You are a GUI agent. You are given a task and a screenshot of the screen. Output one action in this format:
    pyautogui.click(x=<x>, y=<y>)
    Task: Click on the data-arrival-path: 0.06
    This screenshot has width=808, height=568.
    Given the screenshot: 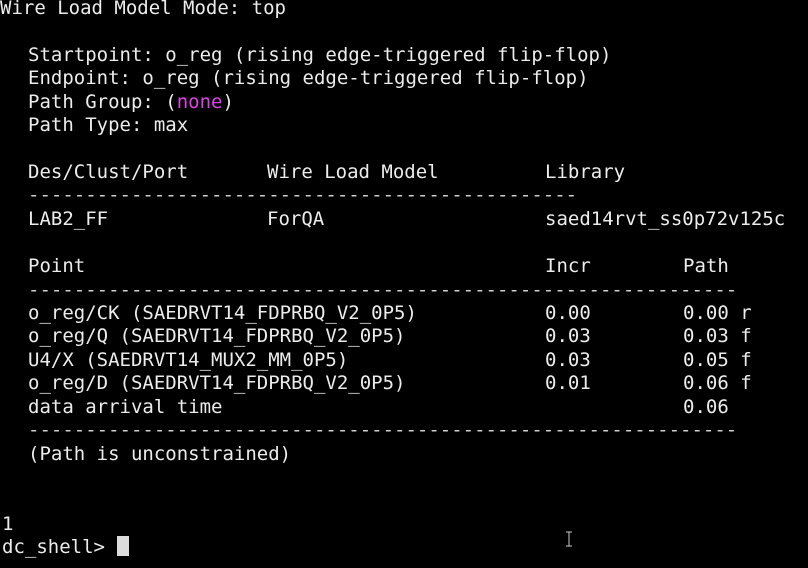 What is the action you would take?
    pyautogui.click(x=706, y=407)
    